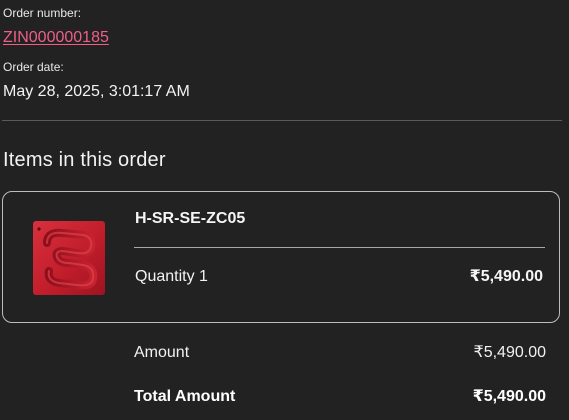  I want to click on order-number-link: ZIN000000185, so click(56, 38).